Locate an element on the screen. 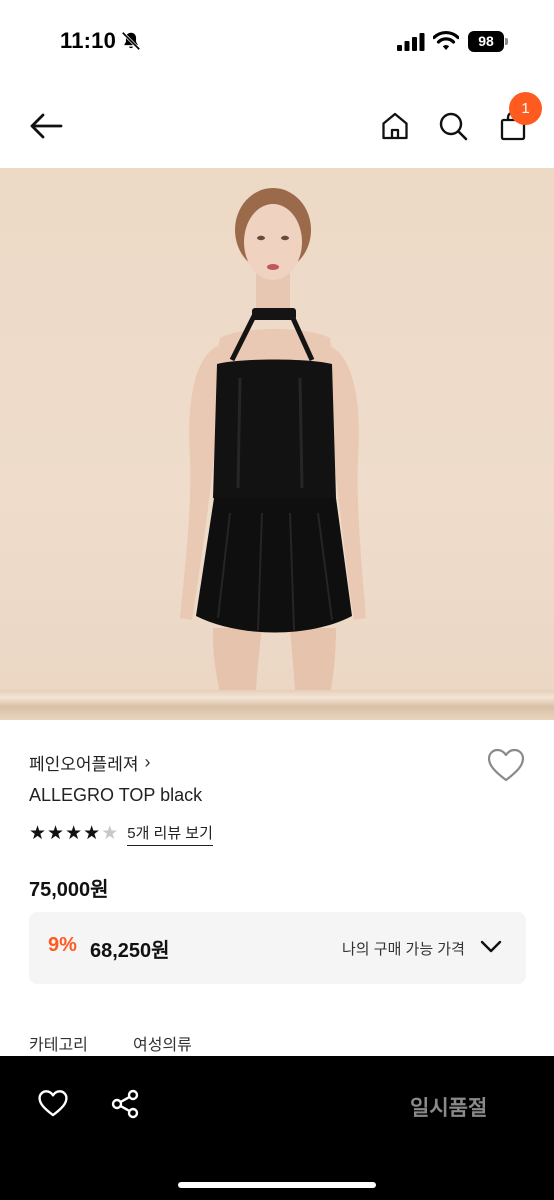  home-icon is located at coordinates (395, 126).